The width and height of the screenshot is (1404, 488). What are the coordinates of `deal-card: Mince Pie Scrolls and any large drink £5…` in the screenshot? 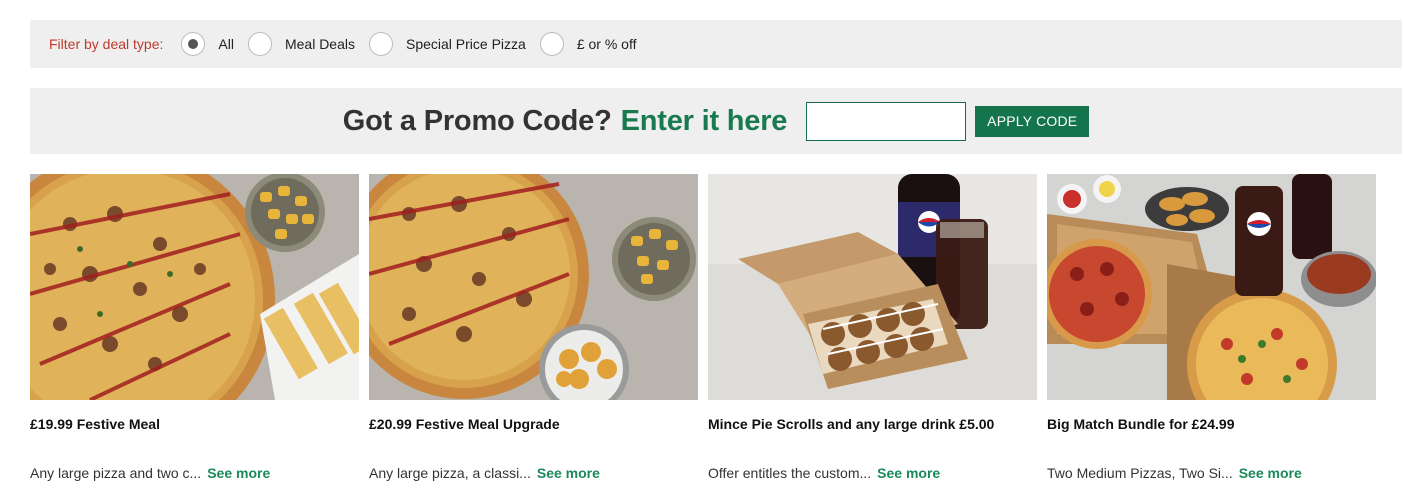 It's located at (872, 327).